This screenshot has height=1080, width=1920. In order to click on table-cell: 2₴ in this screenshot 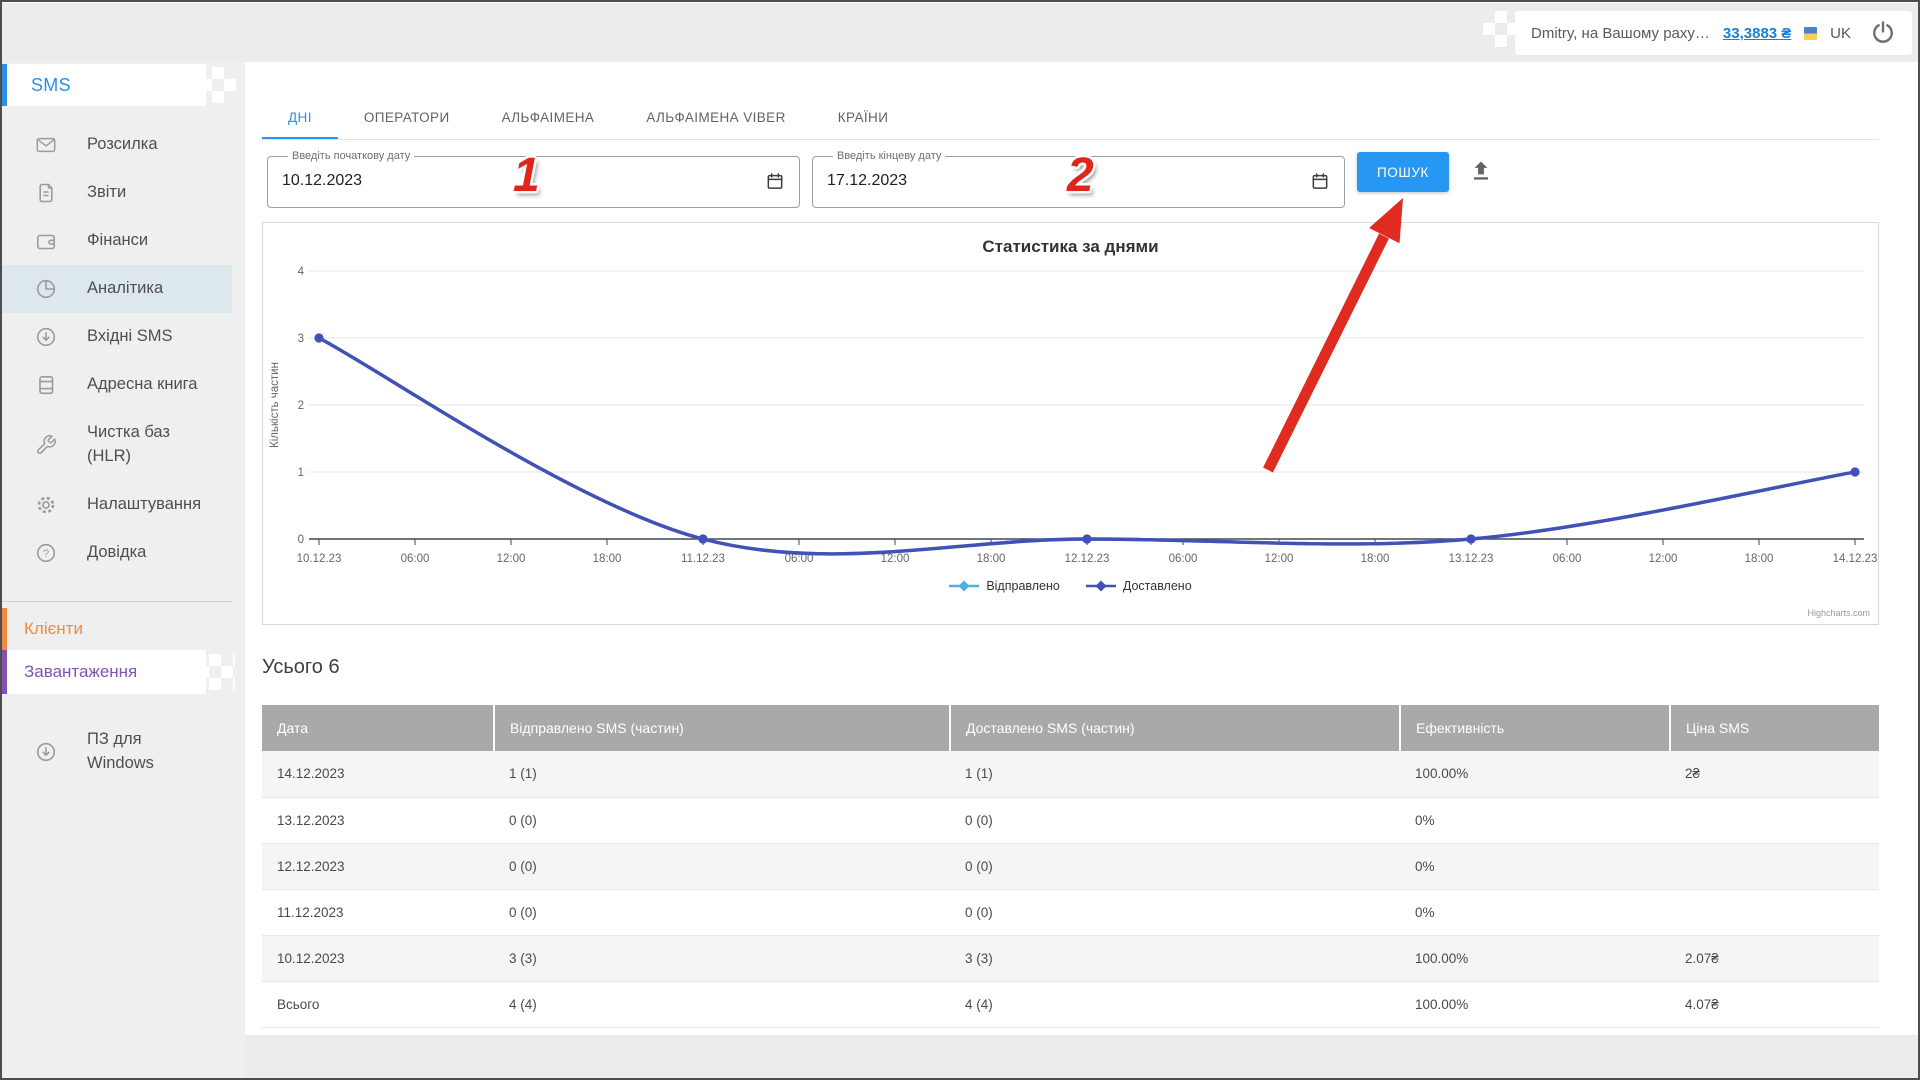, I will do `click(1693, 774)`.